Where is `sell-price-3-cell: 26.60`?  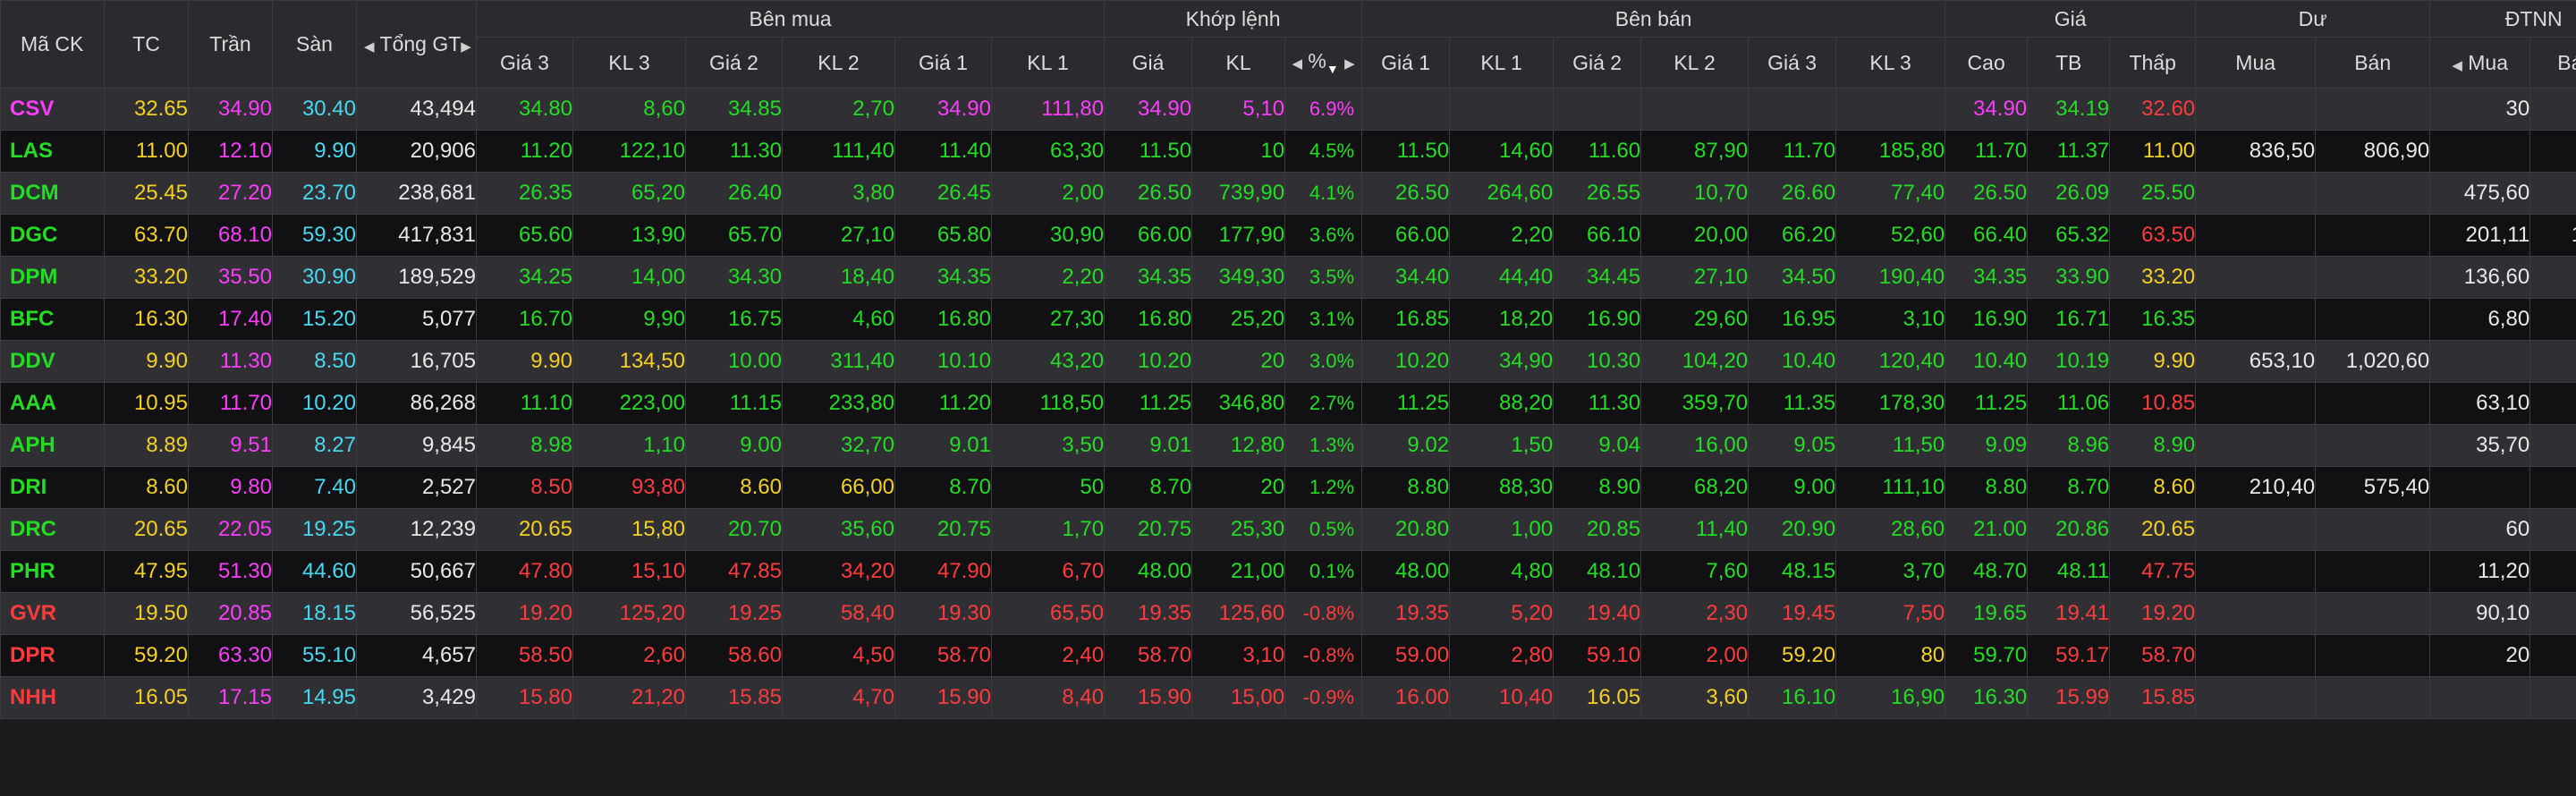 sell-price-3-cell: 26.60 is located at coordinates (1792, 193).